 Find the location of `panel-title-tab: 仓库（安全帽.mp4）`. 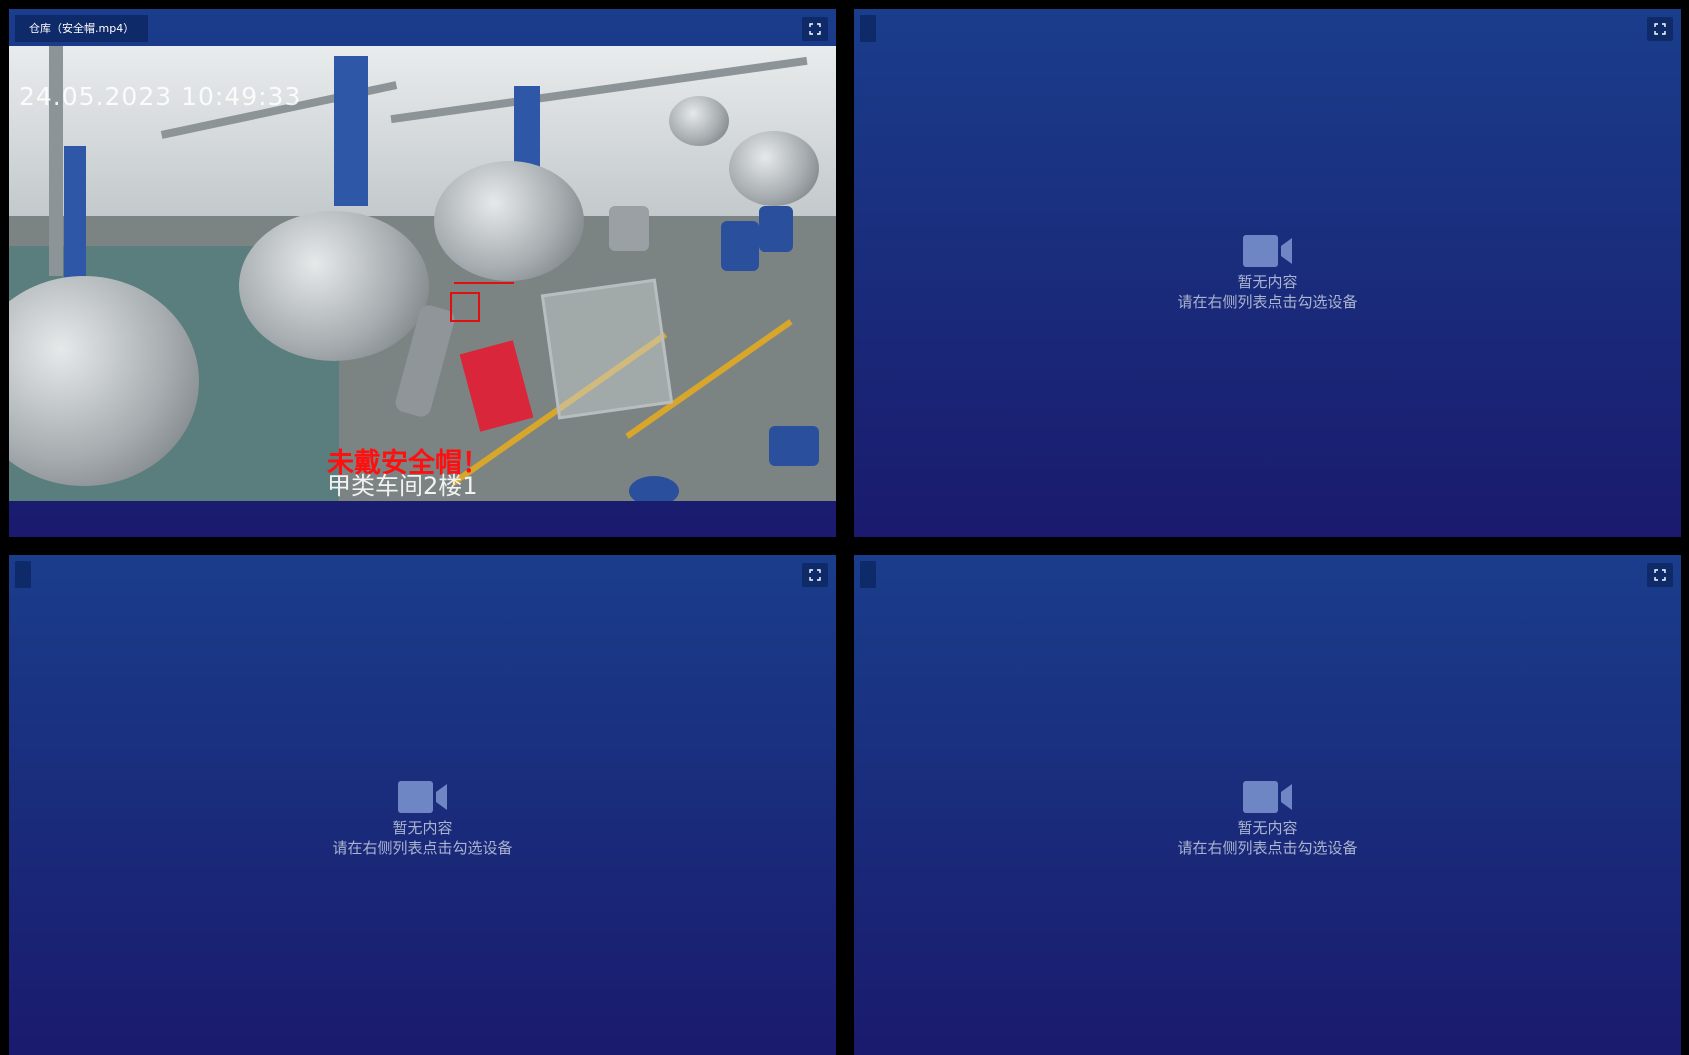

panel-title-tab: 仓库（安全帽.mp4） is located at coordinates (82, 28).